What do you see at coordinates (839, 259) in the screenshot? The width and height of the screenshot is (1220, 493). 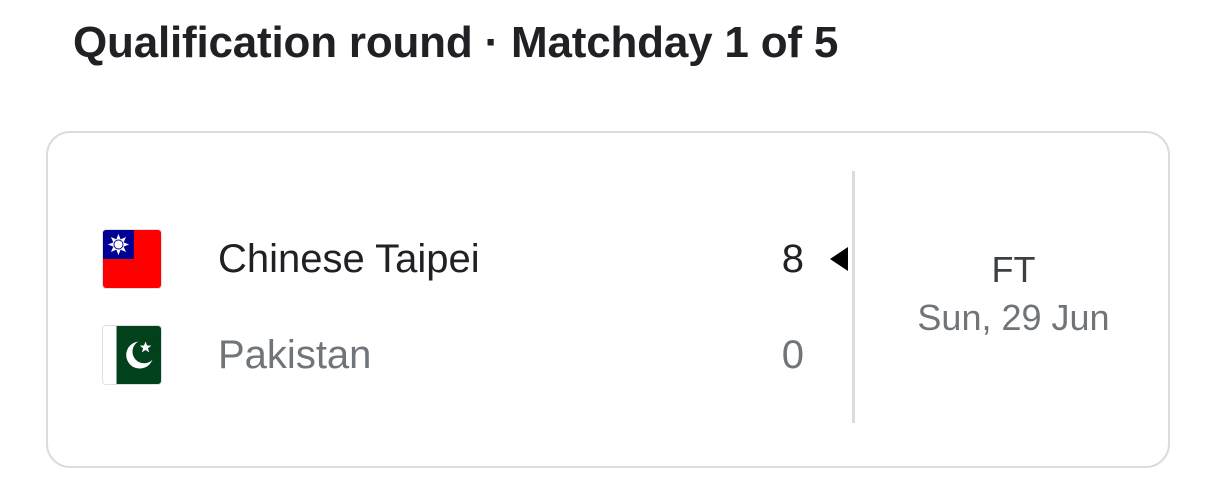 I see `winner-indicator-icon` at bounding box center [839, 259].